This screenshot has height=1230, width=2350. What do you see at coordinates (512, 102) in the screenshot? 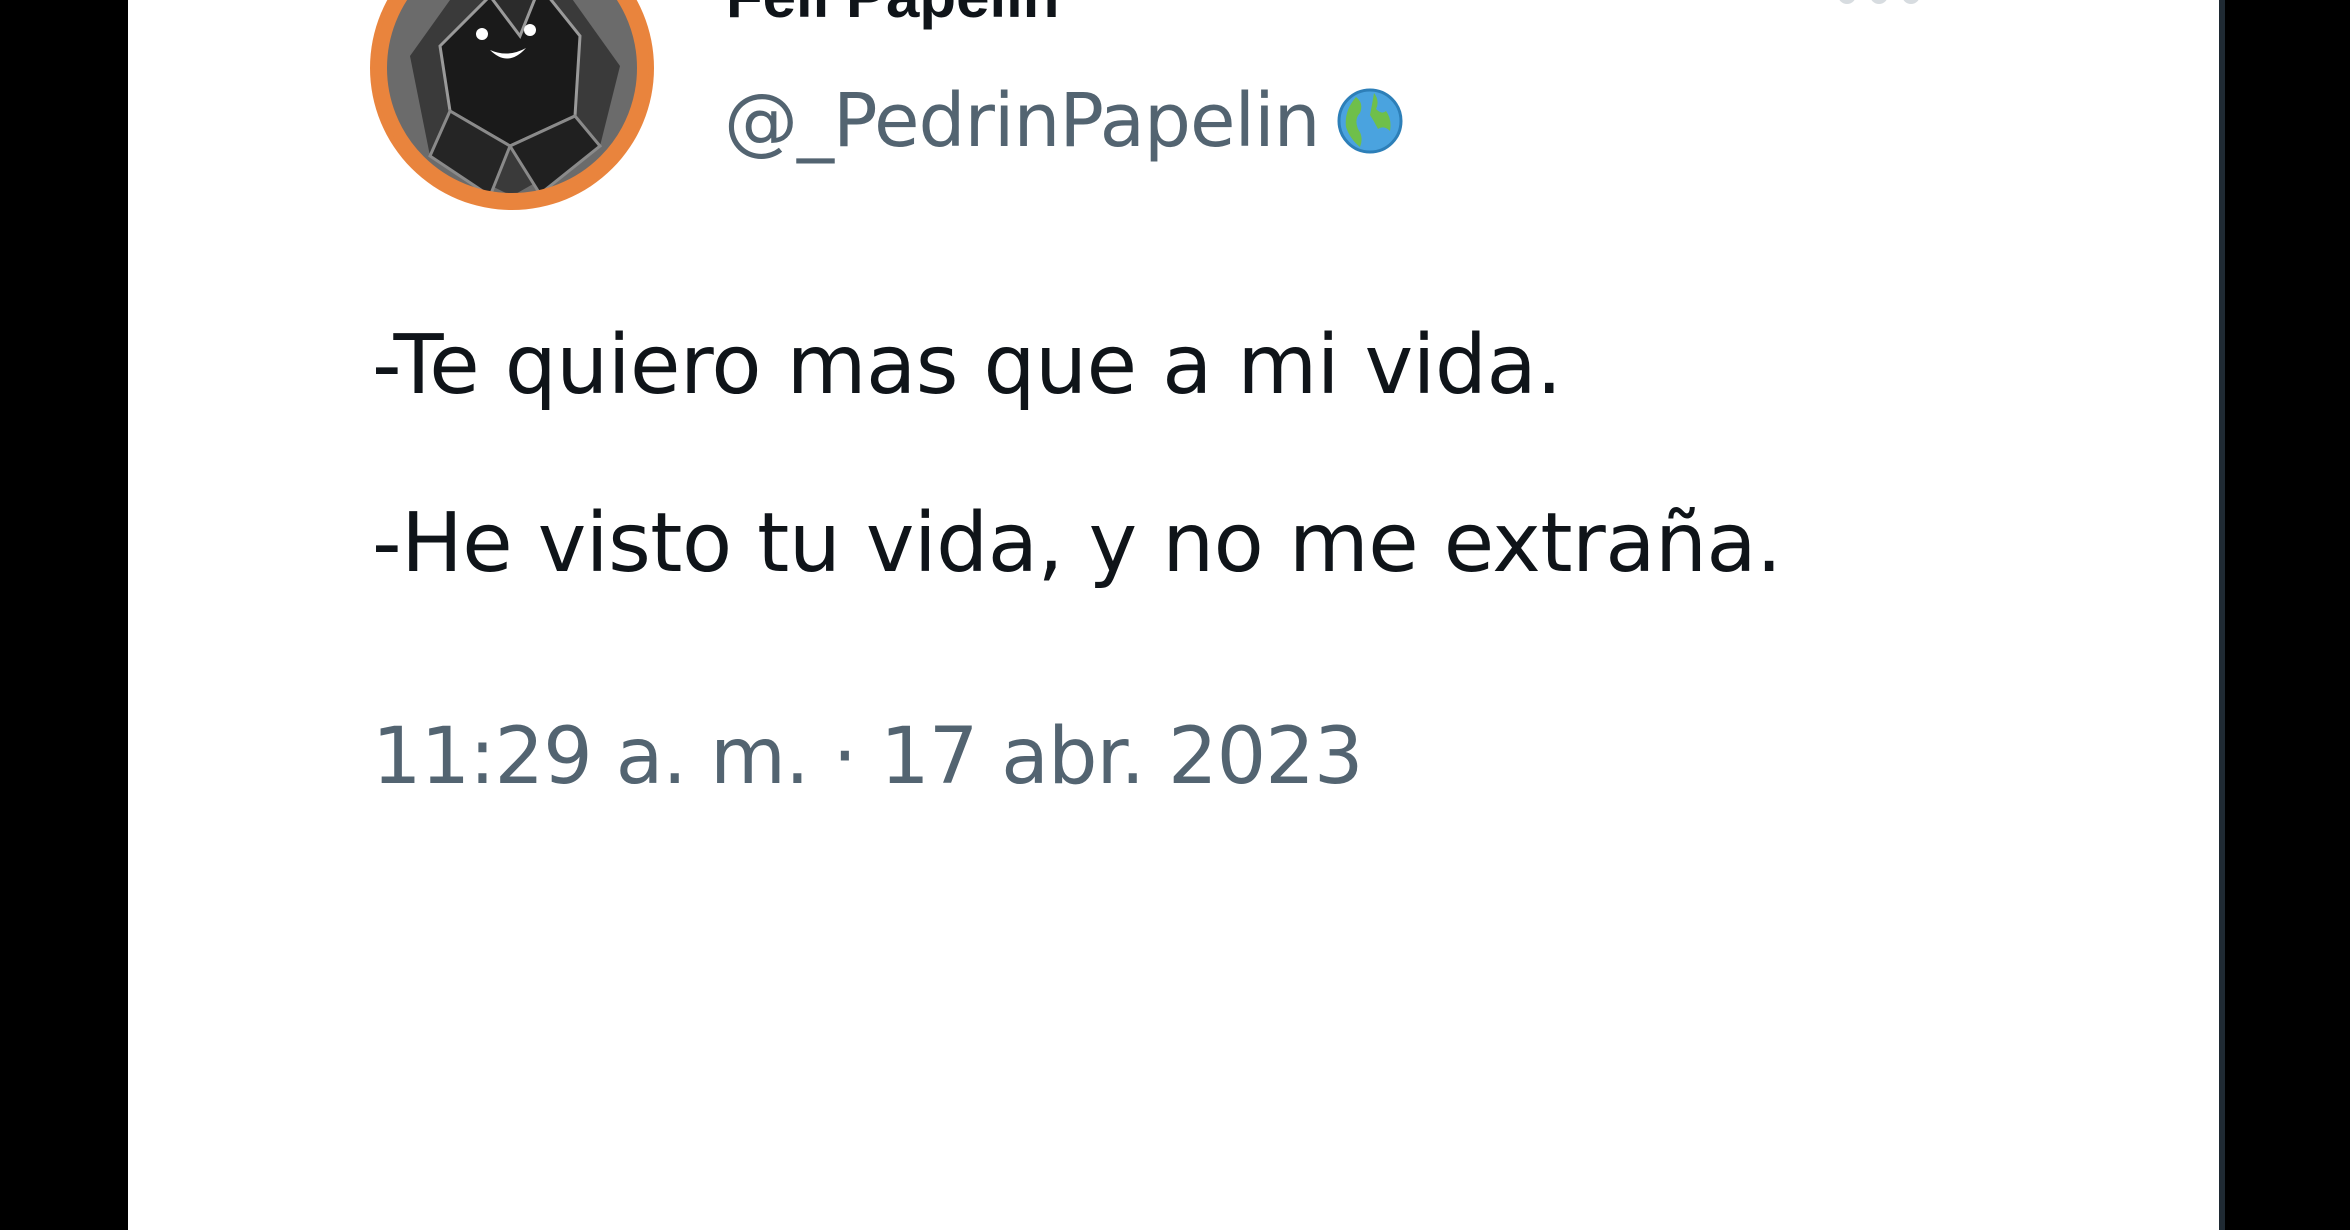
I see `hooded-paper-figure-avatar-icon` at bounding box center [512, 102].